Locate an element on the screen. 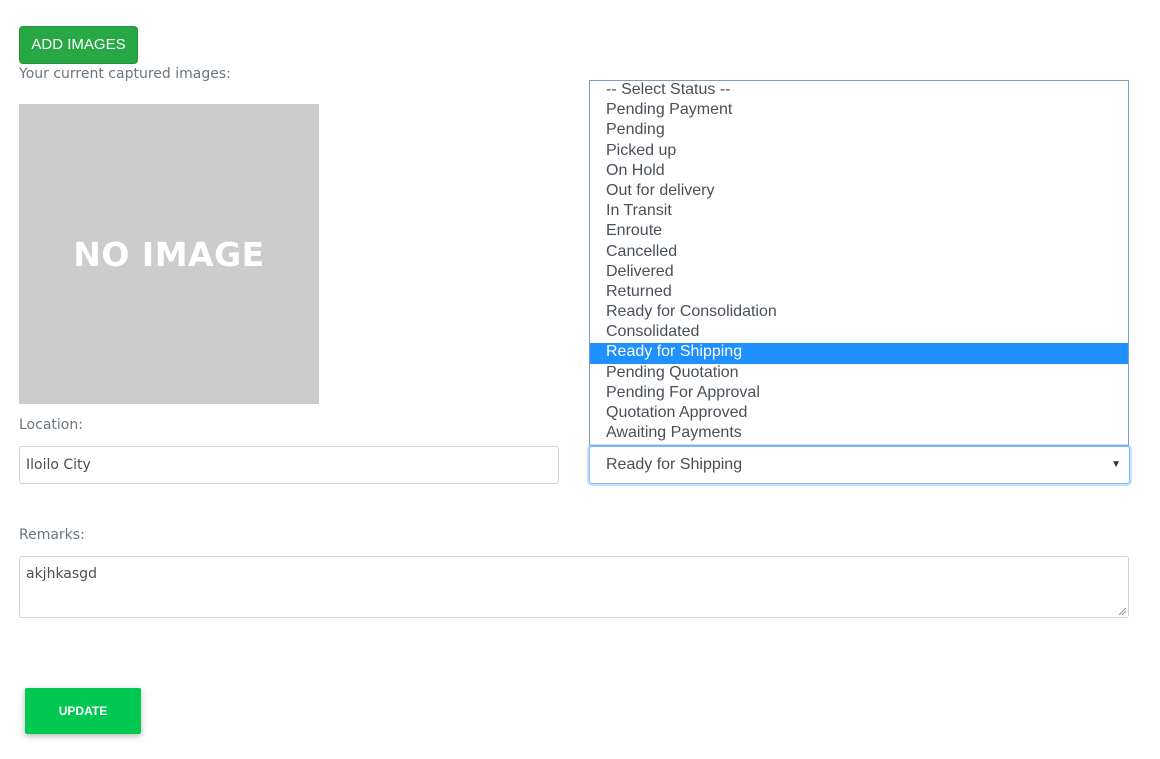 The height and width of the screenshot is (759, 1160). status-select: Ready for Shipping ▼ is located at coordinates (859, 465).